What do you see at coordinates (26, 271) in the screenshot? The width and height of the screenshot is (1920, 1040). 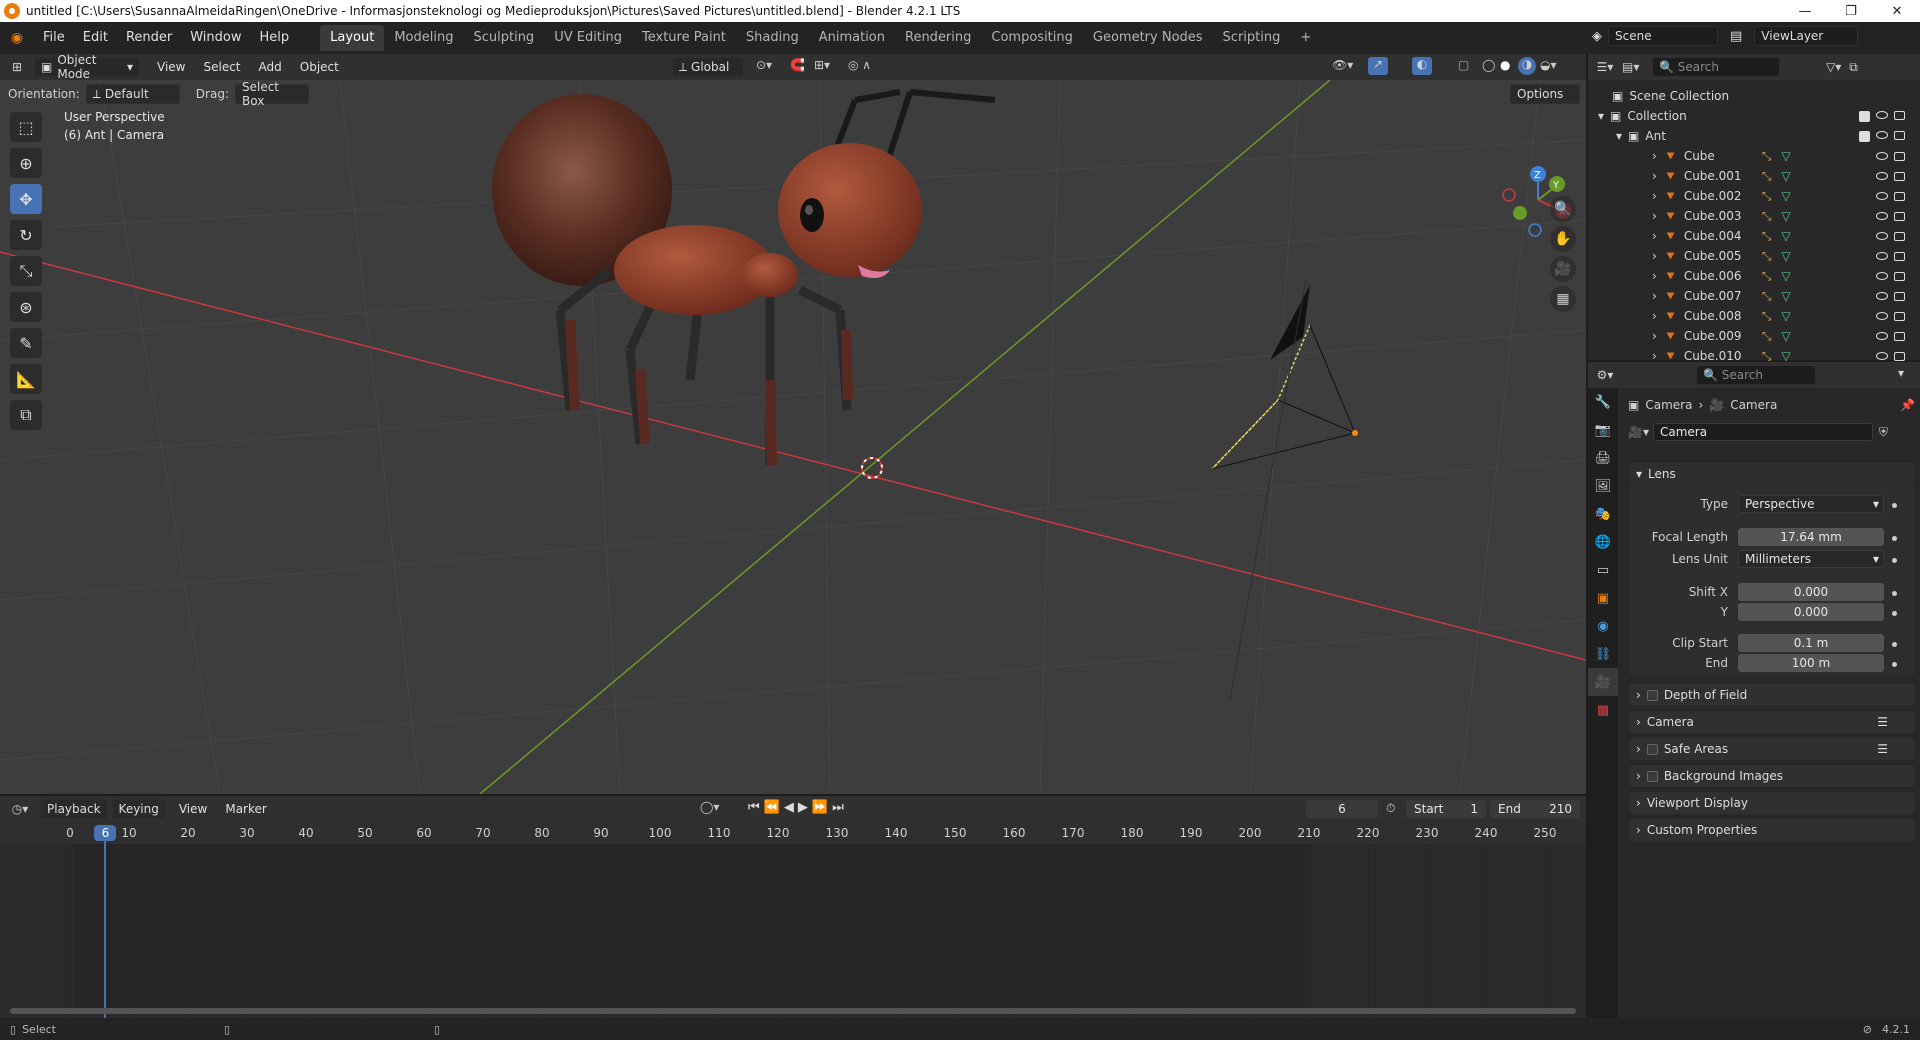 I see `scale-tool-icon: ⤡` at bounding box center [26, 271].